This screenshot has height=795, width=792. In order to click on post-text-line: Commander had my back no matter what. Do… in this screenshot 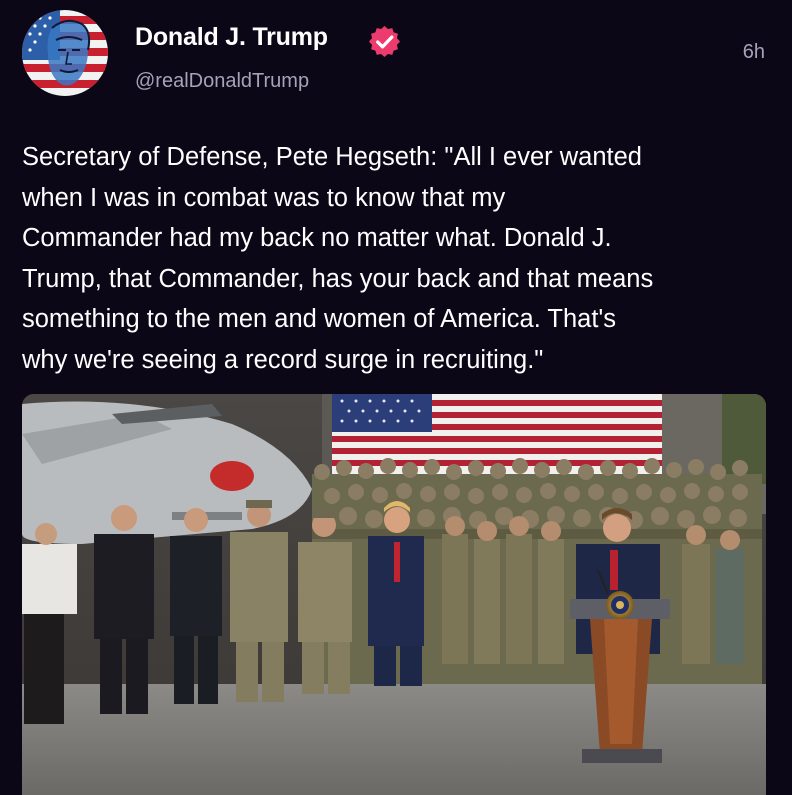, I will do `click(317, 238)`.